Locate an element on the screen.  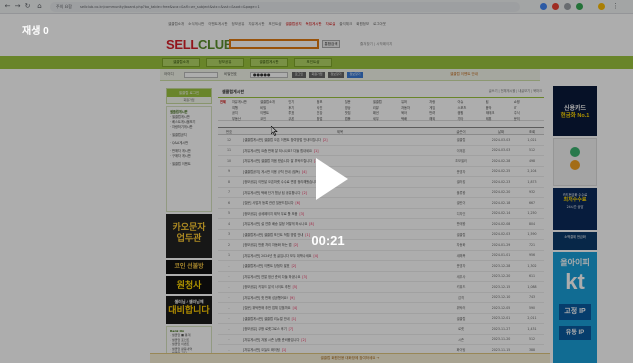
play-icon is located at coordinates (332, 179).